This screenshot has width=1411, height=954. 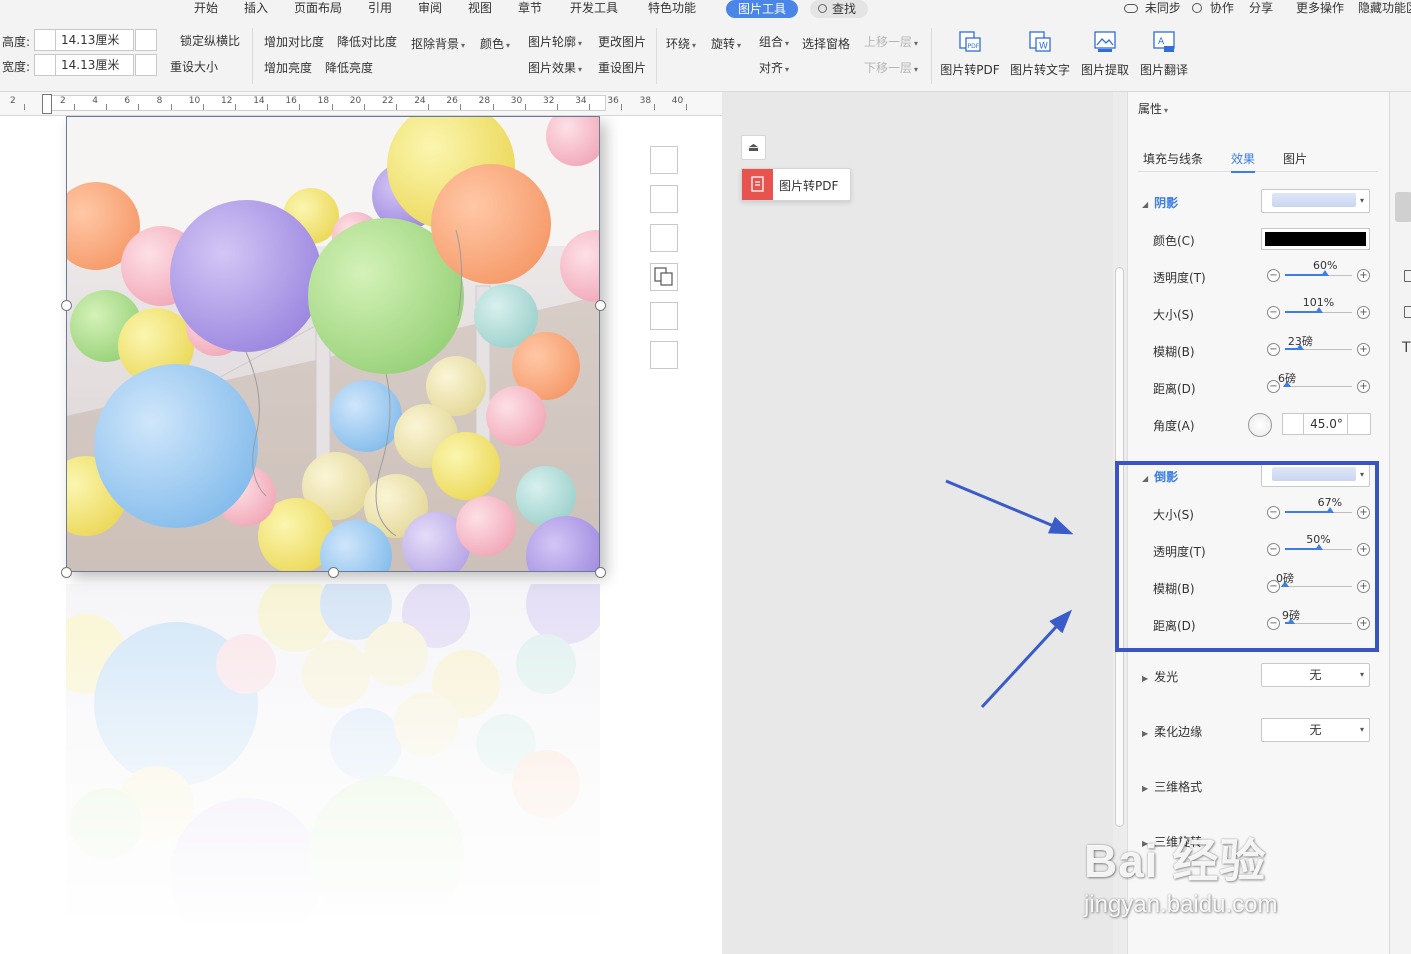 I want to click on remove-background-button: 抠除背景, so click(x=438, y=45).